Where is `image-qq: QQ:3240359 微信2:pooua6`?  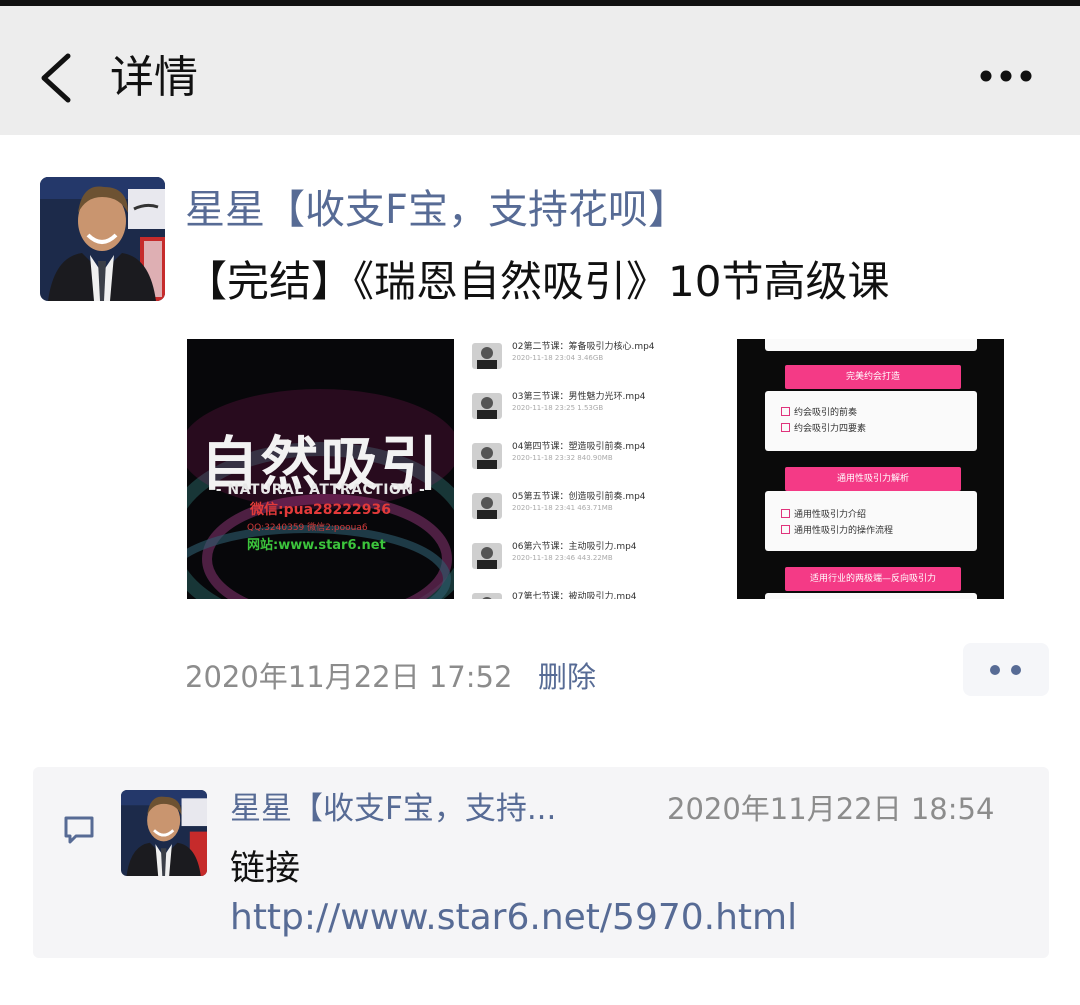 image-qq: QQ:3240359 微信2:pooua6 is located at coordinates (307, 528).